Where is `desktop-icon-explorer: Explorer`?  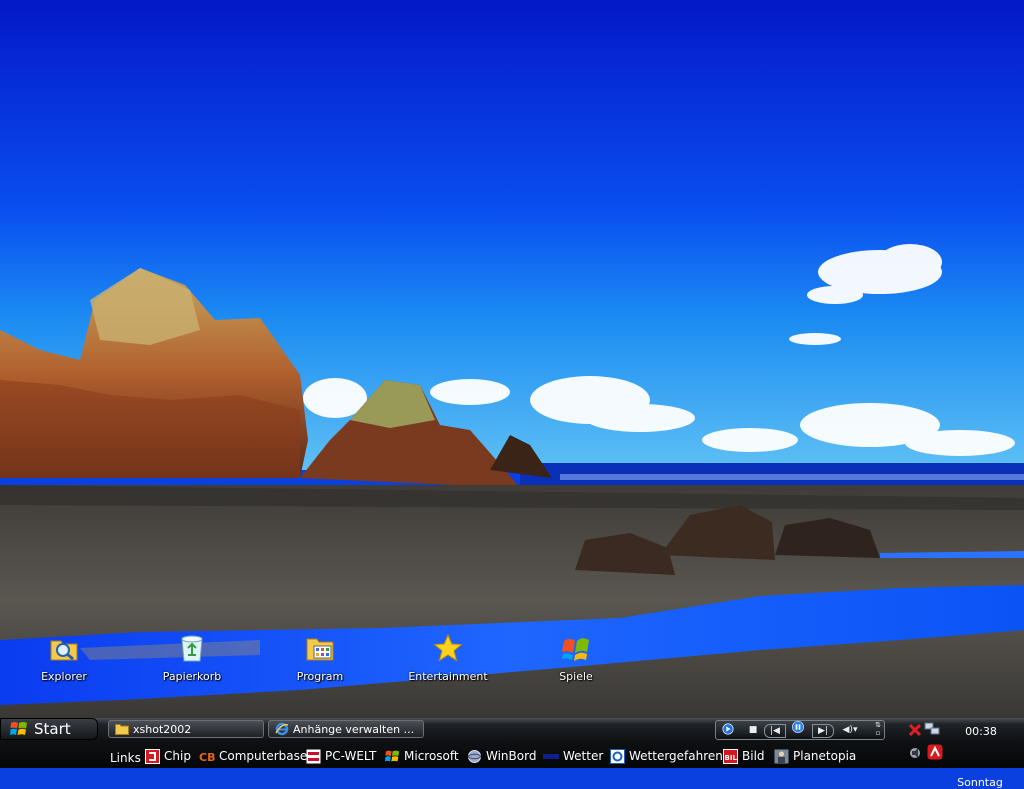
desktop-icon-explorer: Explorer is located at coordinates (64, 663).